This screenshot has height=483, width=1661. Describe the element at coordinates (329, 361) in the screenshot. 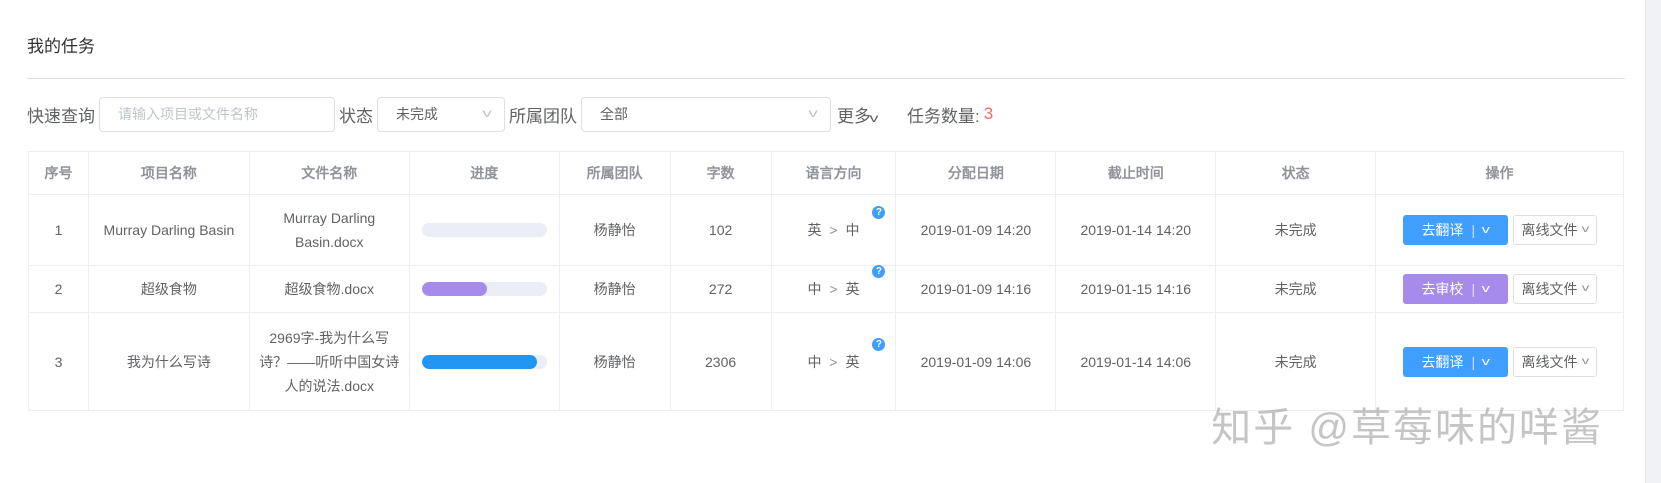

I see `file-name: 2969字-我为什么写诗？——听听中国女诗人的说法.docx` at that location.